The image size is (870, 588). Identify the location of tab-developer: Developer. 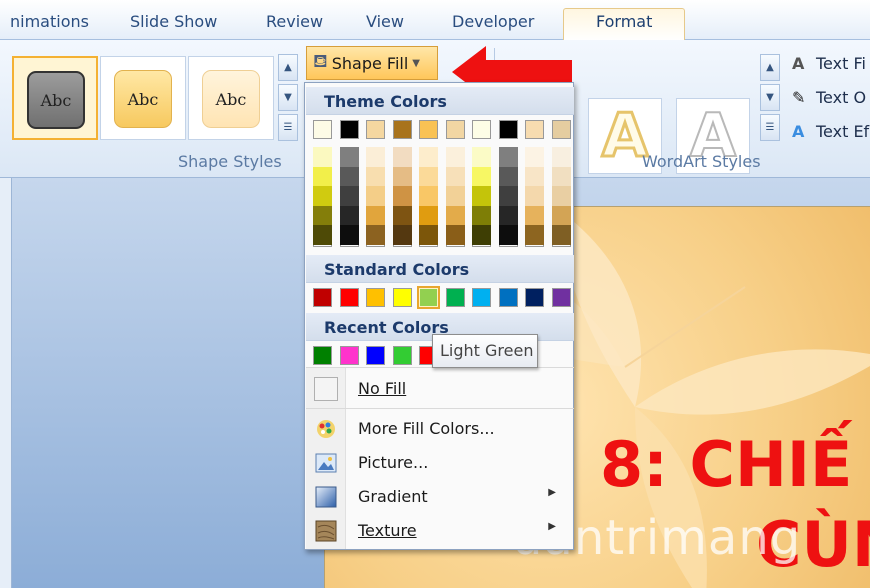
(493, 21).